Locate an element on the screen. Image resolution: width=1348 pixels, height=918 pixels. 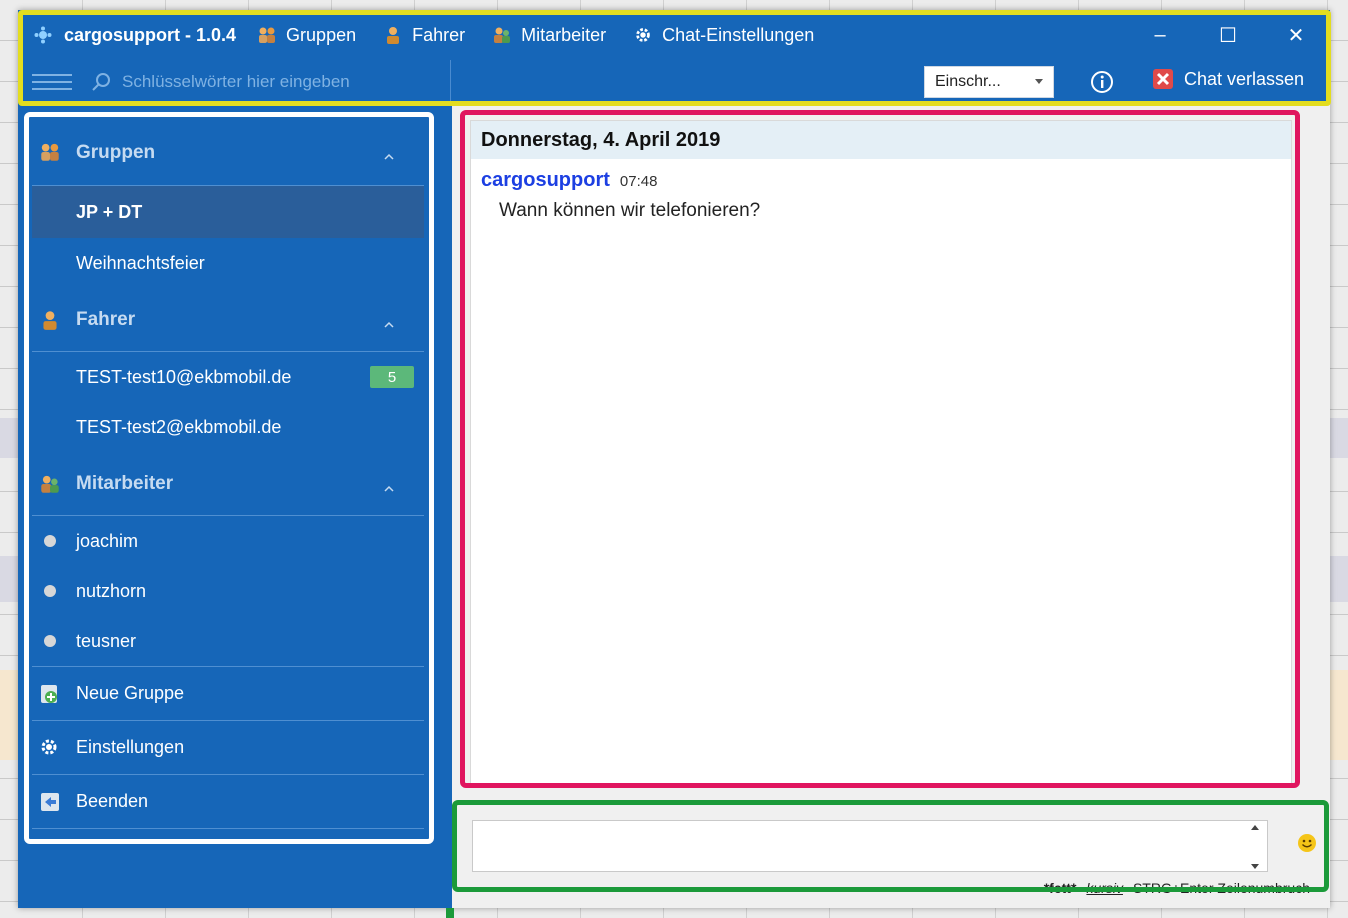
message-author: cargosupport is located at coordinates (545, 180).